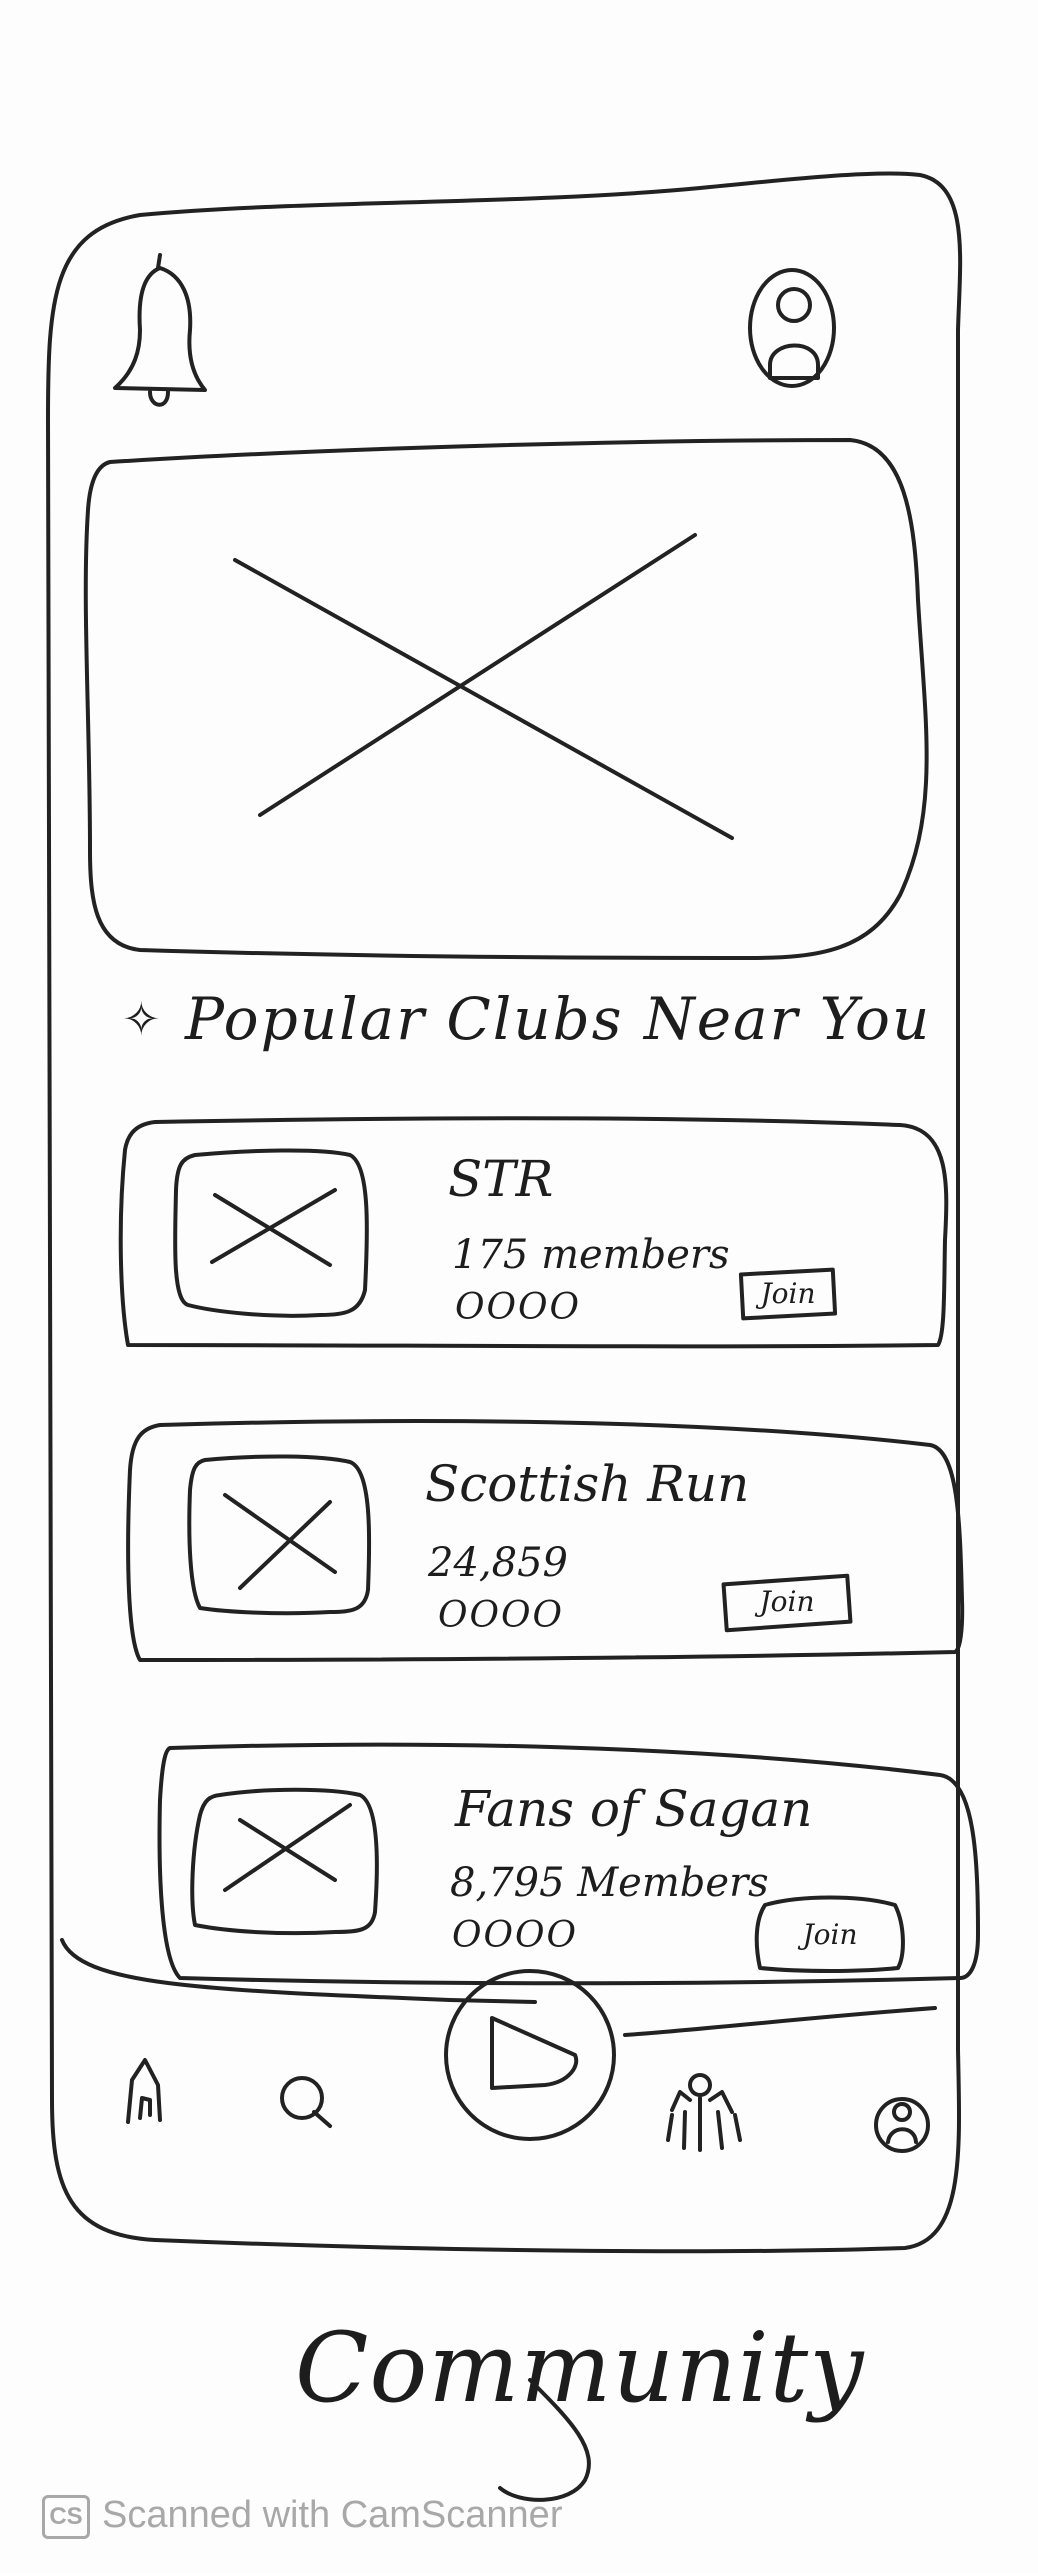 This screenshot has height=2573, width=1038. Describe the element at coordinates (591, 1255) in the screenshot. I see `club-members: 175 members` at that location.